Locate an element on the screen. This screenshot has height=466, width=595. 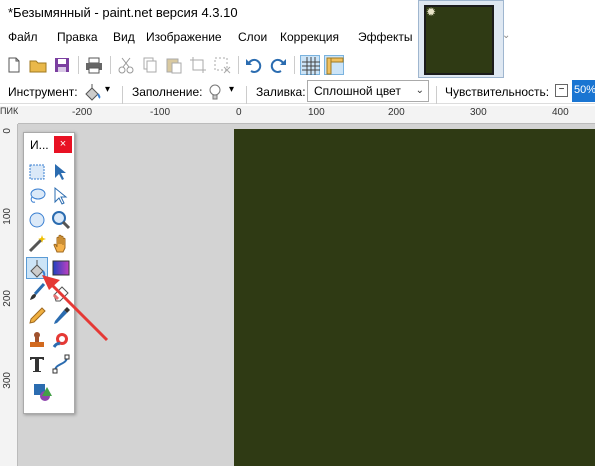
move-selection-icon is located at coordinates (61, 172).